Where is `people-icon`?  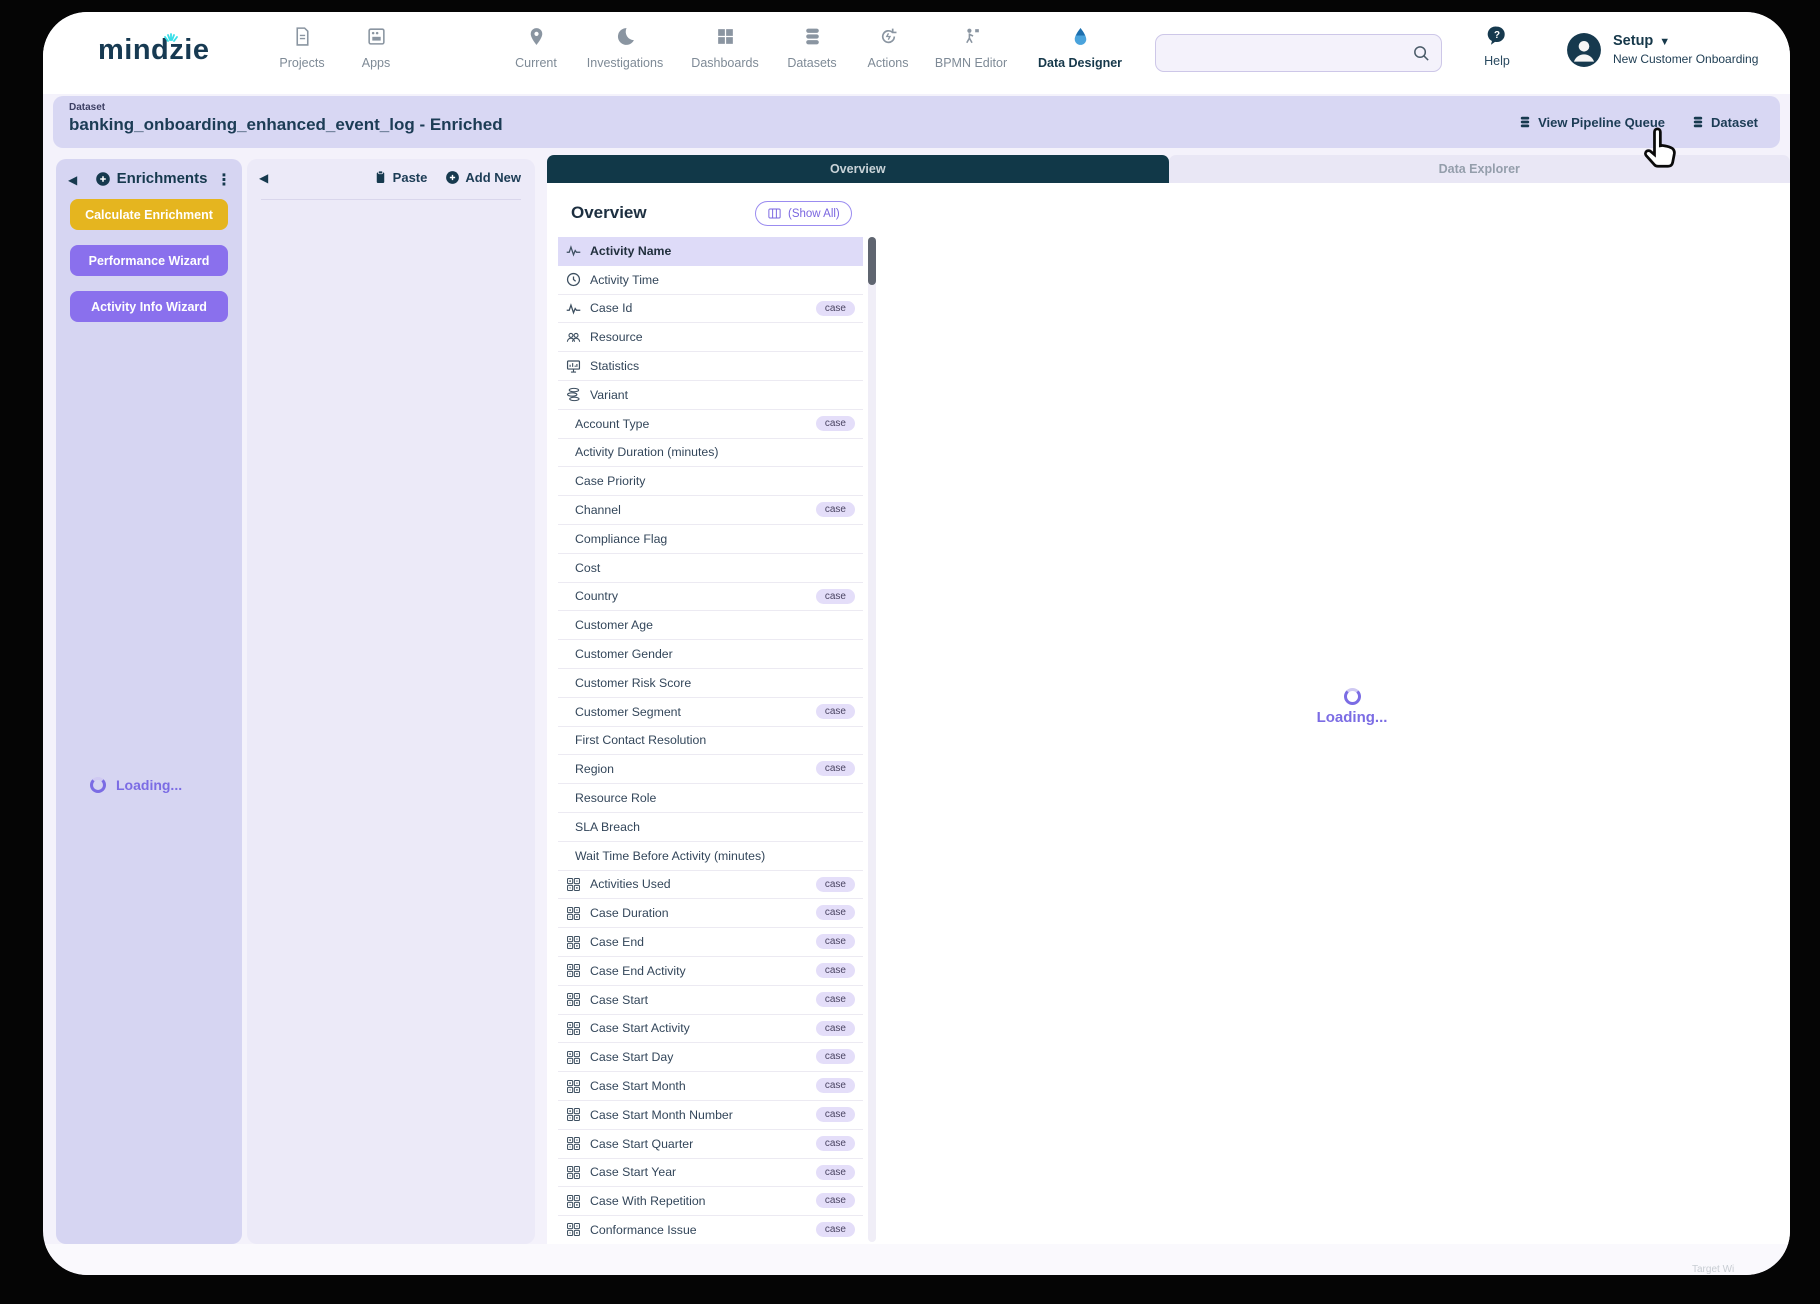 people-icon is located at coordinates (573, 337).